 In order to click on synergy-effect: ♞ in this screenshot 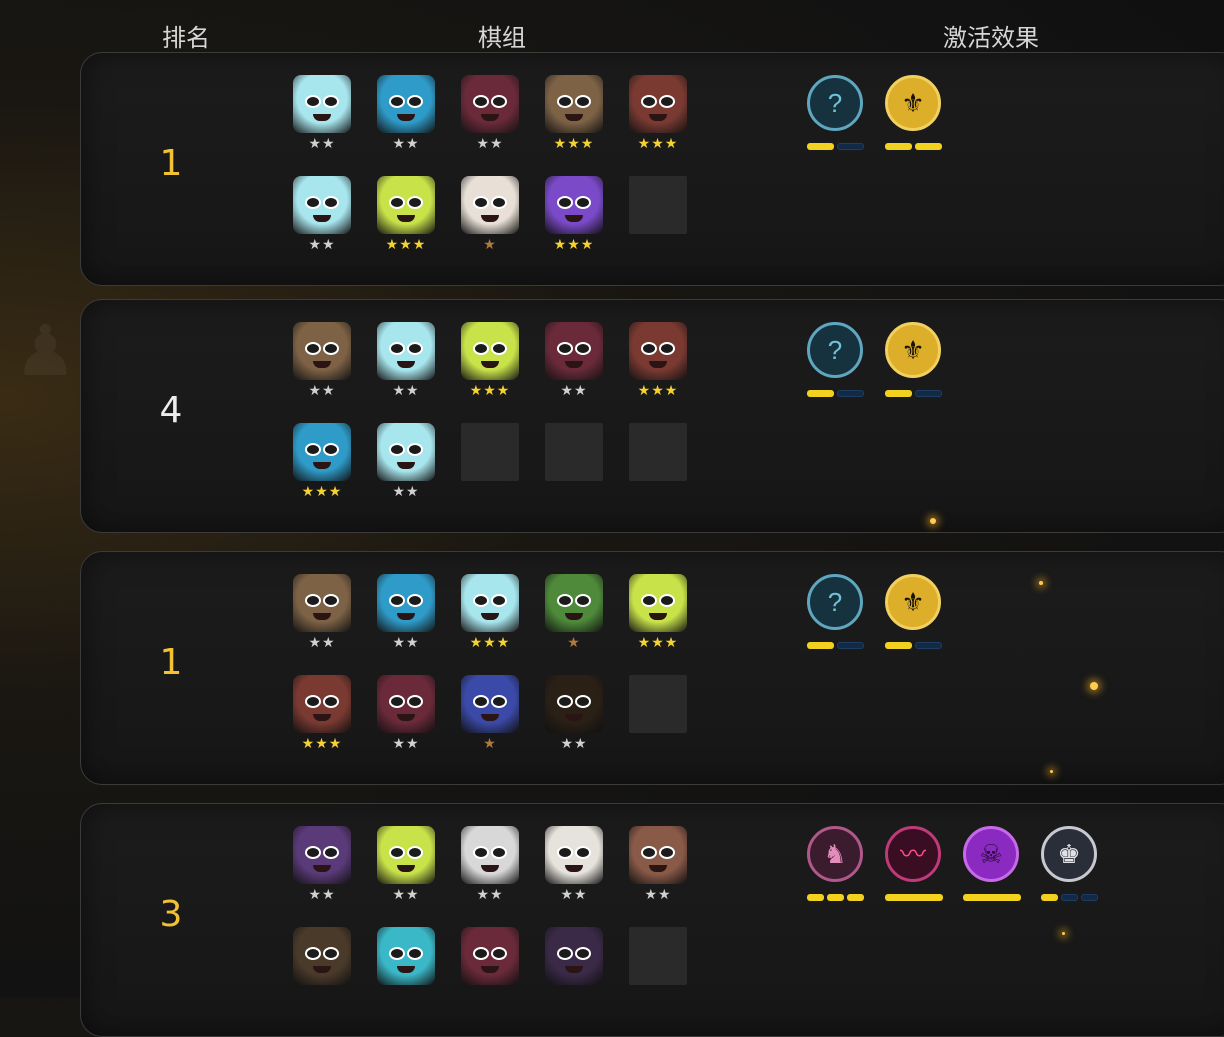, I will do `click(837, 863)`.